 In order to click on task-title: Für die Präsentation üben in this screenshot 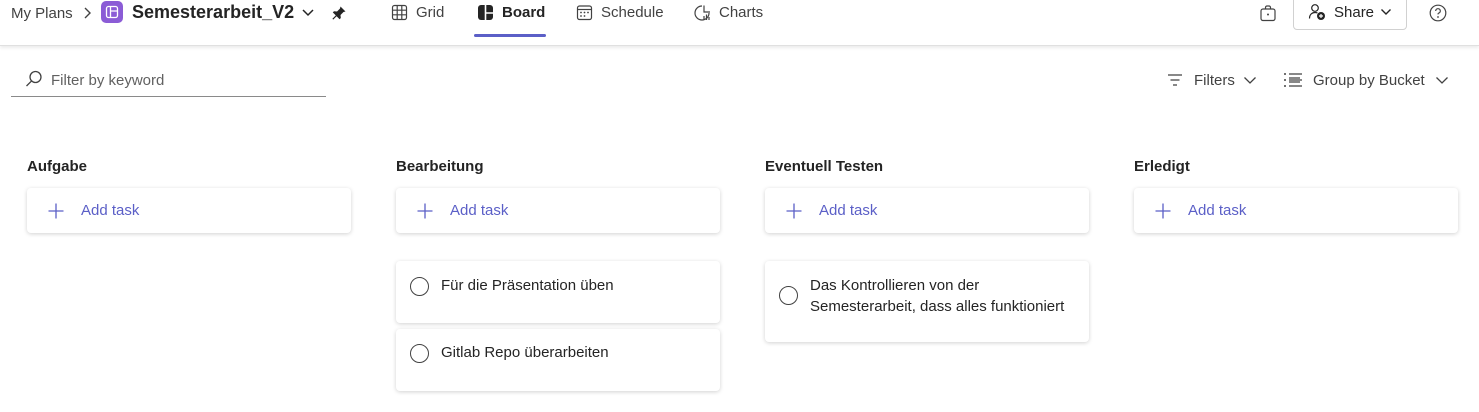, I will do `click(527, 285)`.